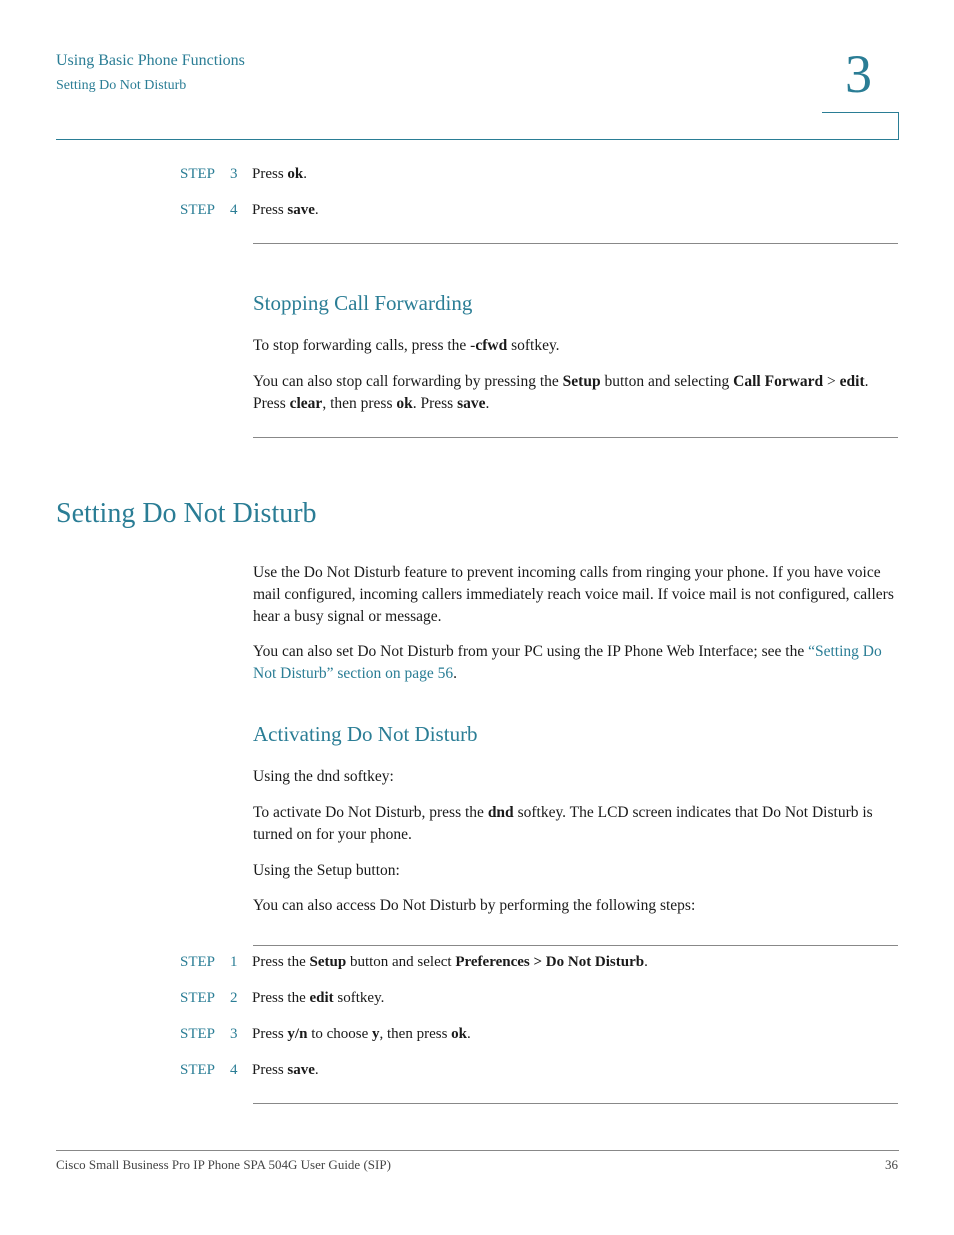  What do you see at coordinates (361, 1034) in the screenshot?
I see `step-text: Press y/n to choose y, then press ok.` at bounding box center [361, 1034].